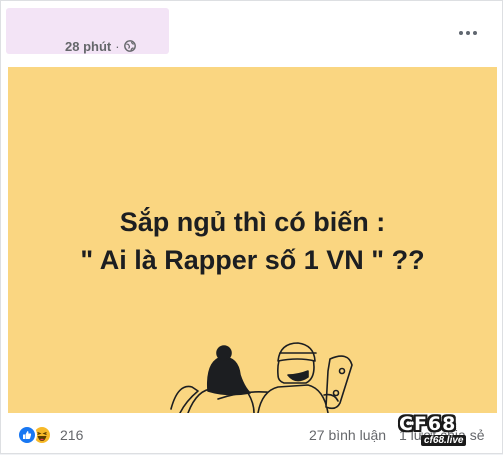 The image size is (503, 455). What do you see at coordinates (129, 46) in the screenshot?
I see `globe-icon` at bounding box center [129, 46].